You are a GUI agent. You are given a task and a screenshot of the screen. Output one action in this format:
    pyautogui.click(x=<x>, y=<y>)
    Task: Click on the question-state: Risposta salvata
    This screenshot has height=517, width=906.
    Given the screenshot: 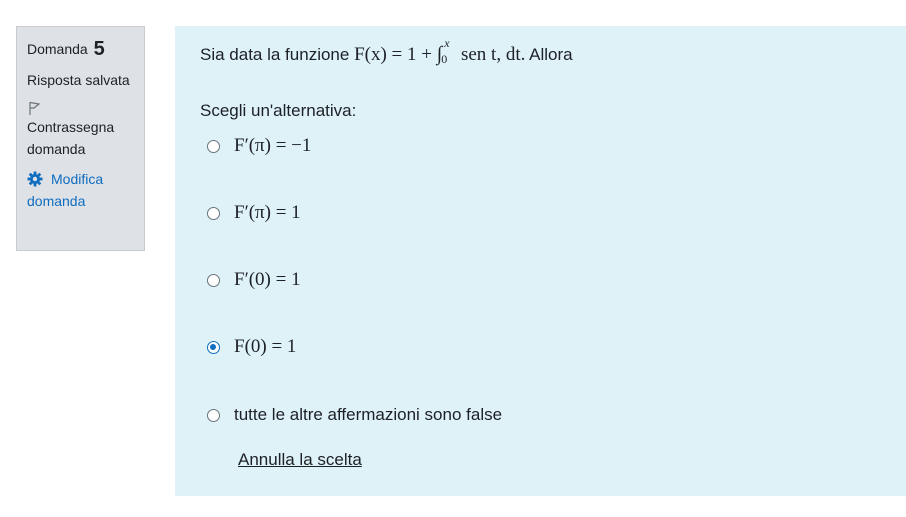 What is the action you would take?
    pyautogui.click(x=78, y=80)
    